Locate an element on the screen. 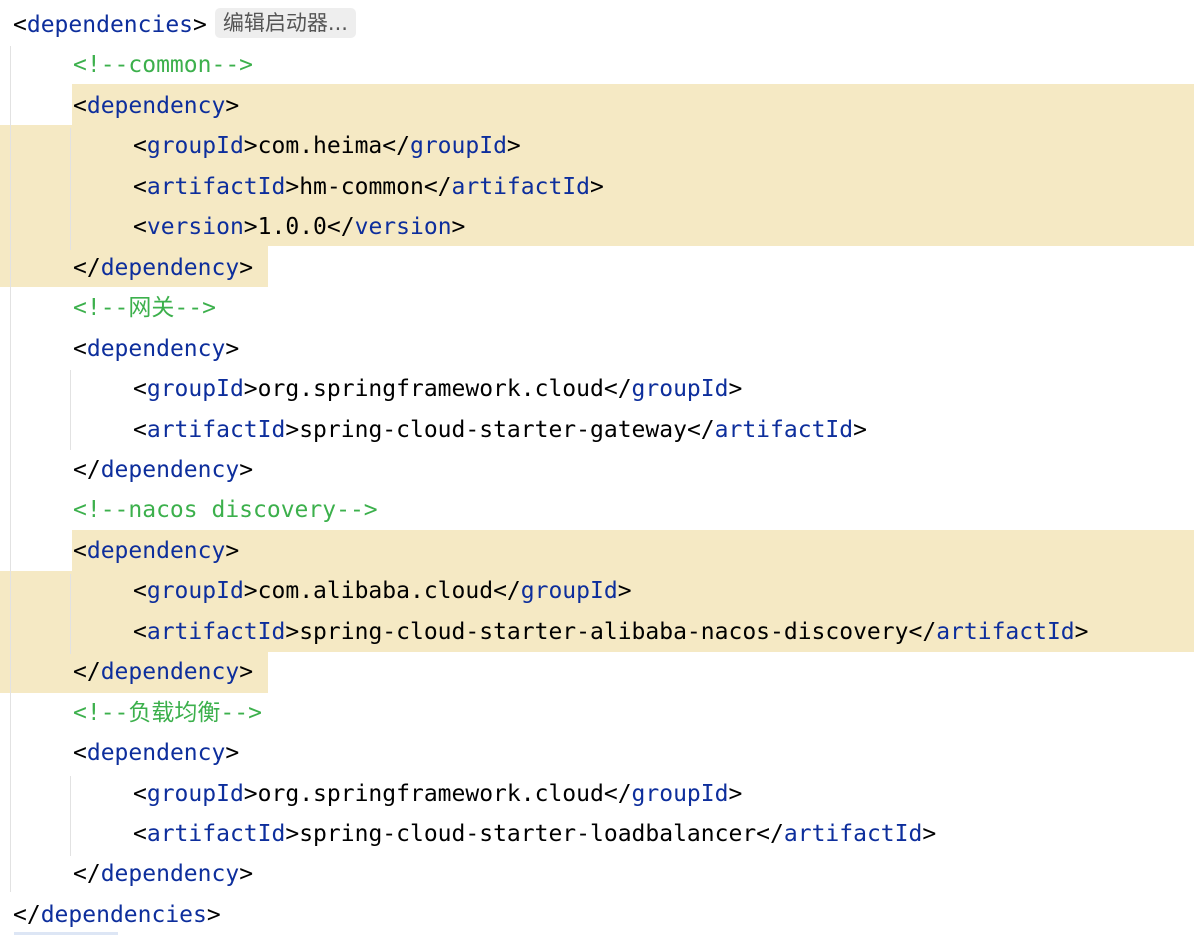  code-line: <artifactId>hm-common</artifactId> is located at coordinates (368, 187).